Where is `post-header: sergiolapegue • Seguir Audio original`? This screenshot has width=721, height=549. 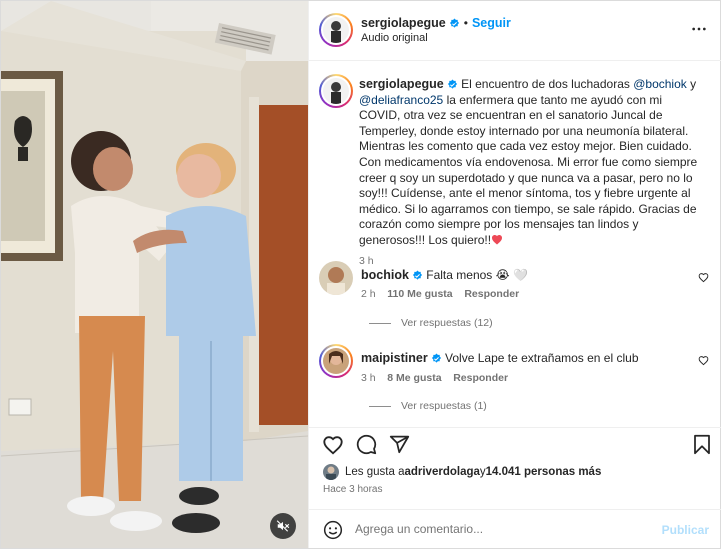
post-header: sergiolapegue • Seguir Audio original is located at coordinates (515, 31).